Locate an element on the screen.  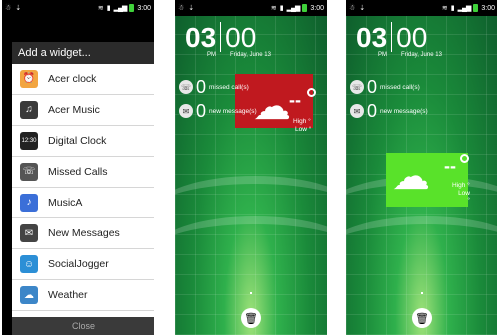
widget-list-item: ♫ Acer Music is located at coordinates (83, 110).